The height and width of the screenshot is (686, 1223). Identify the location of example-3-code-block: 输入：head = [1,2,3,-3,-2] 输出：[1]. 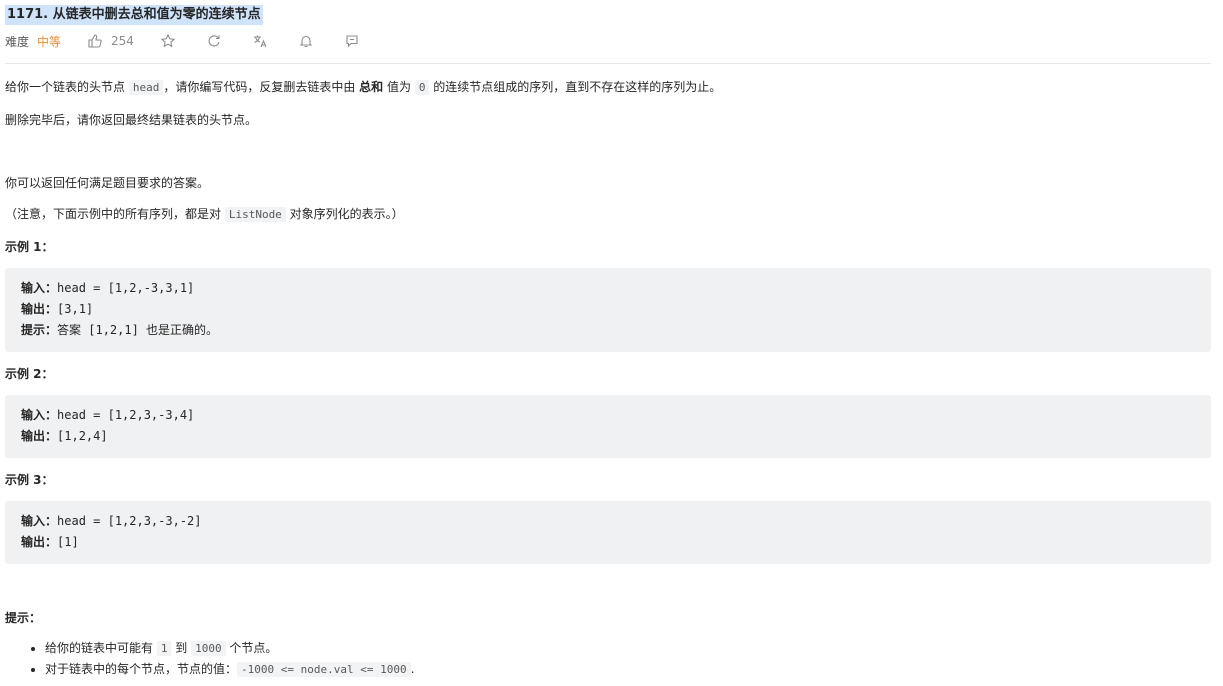
(608, 532).